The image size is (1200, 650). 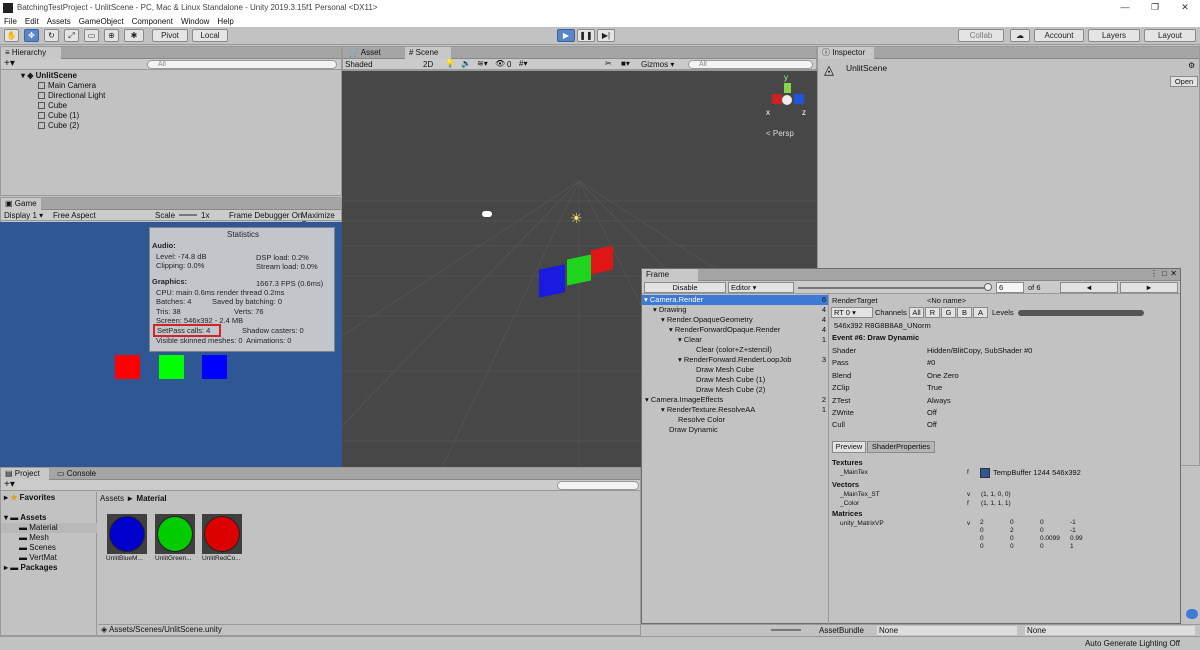 I want to click on account-dropdown: Account, so click(x=1059, y=35).